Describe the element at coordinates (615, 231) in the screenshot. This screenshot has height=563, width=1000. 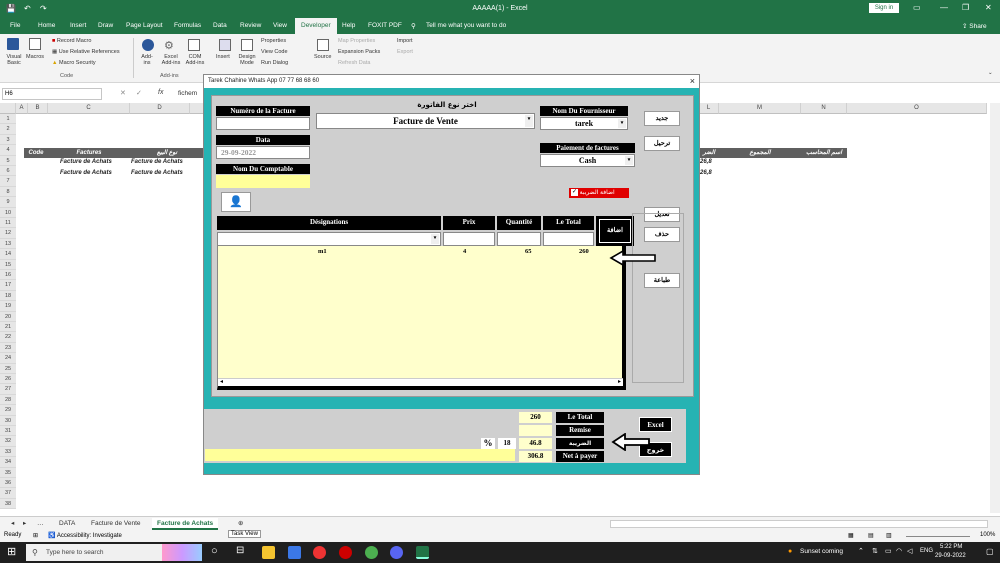
I see `add-item-button: اضافة` at that location.